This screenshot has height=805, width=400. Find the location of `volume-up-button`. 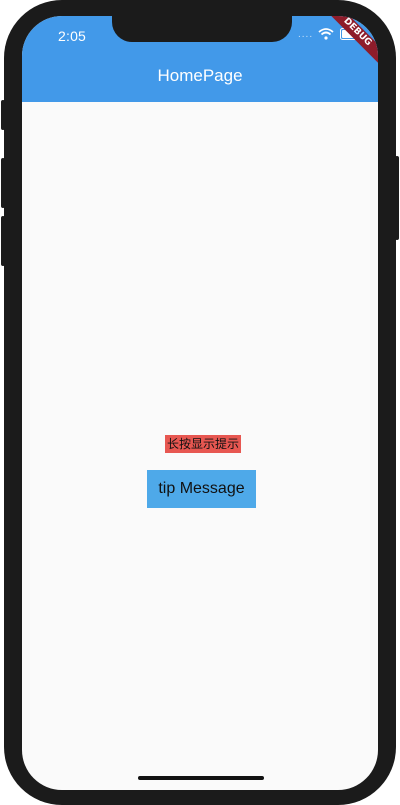

volume-up-button is located at coordinates (3, 183).